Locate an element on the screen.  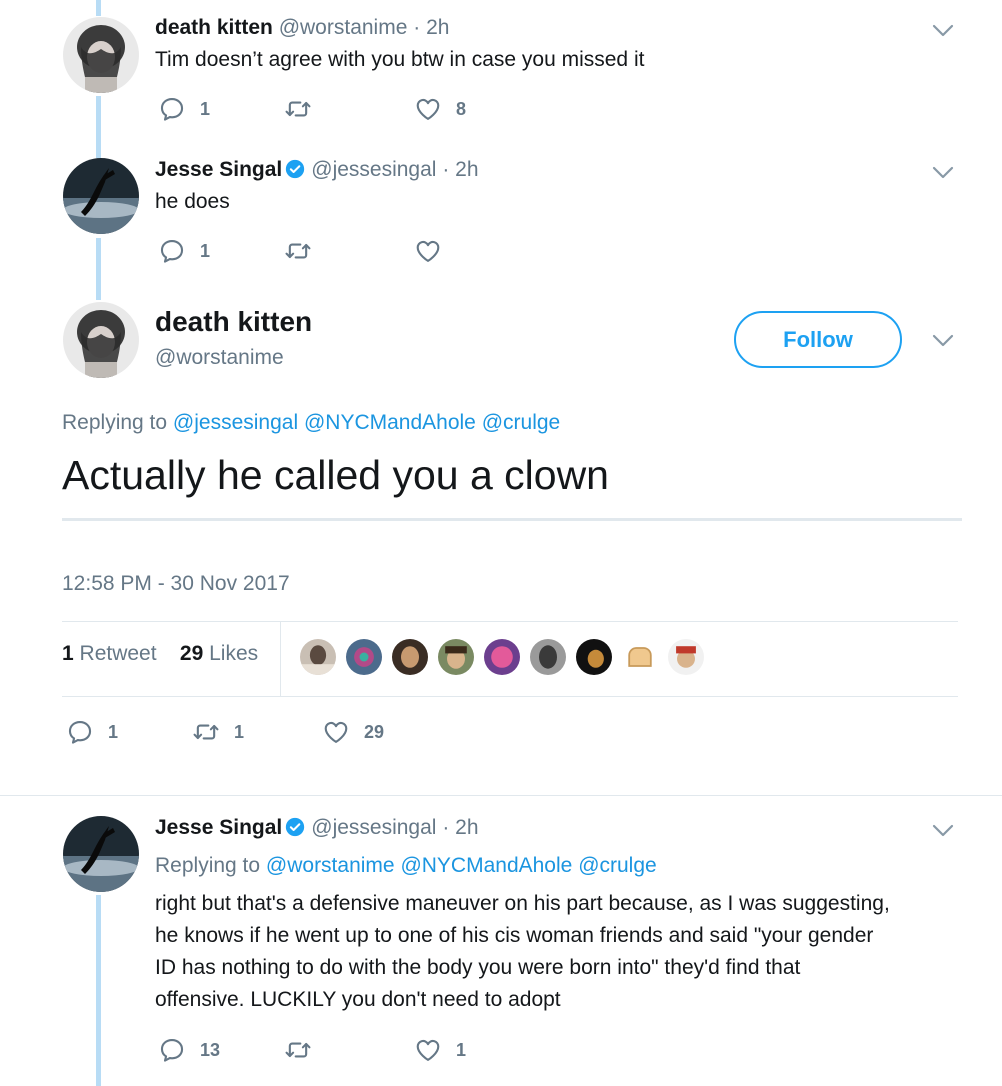
like-count: 8 is located at coordinates (461, 108).